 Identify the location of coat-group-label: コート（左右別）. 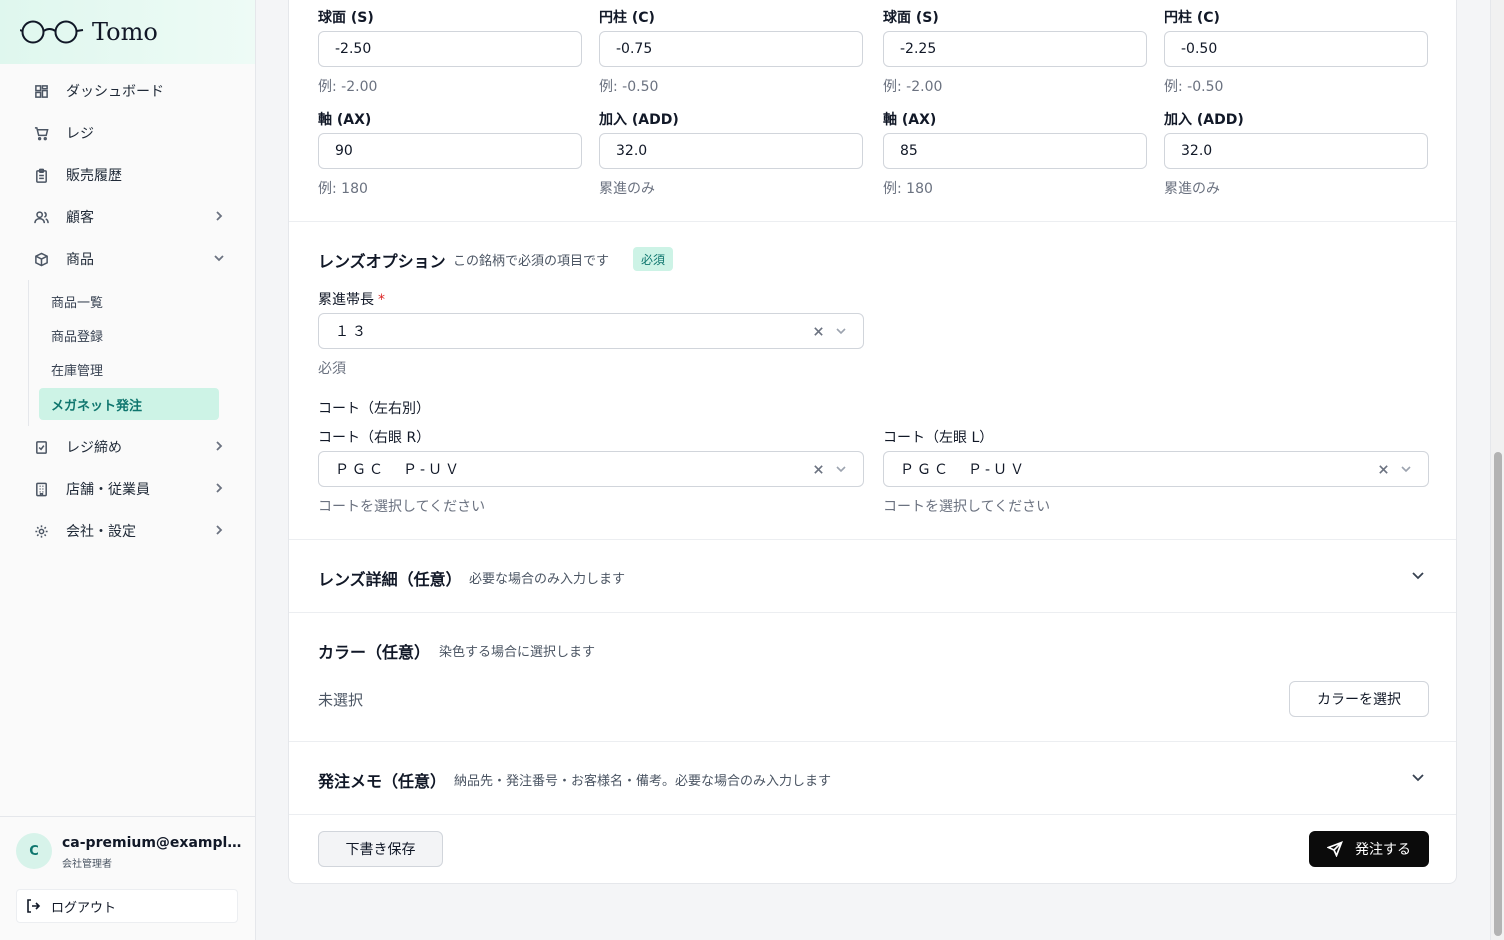
(374, 409).